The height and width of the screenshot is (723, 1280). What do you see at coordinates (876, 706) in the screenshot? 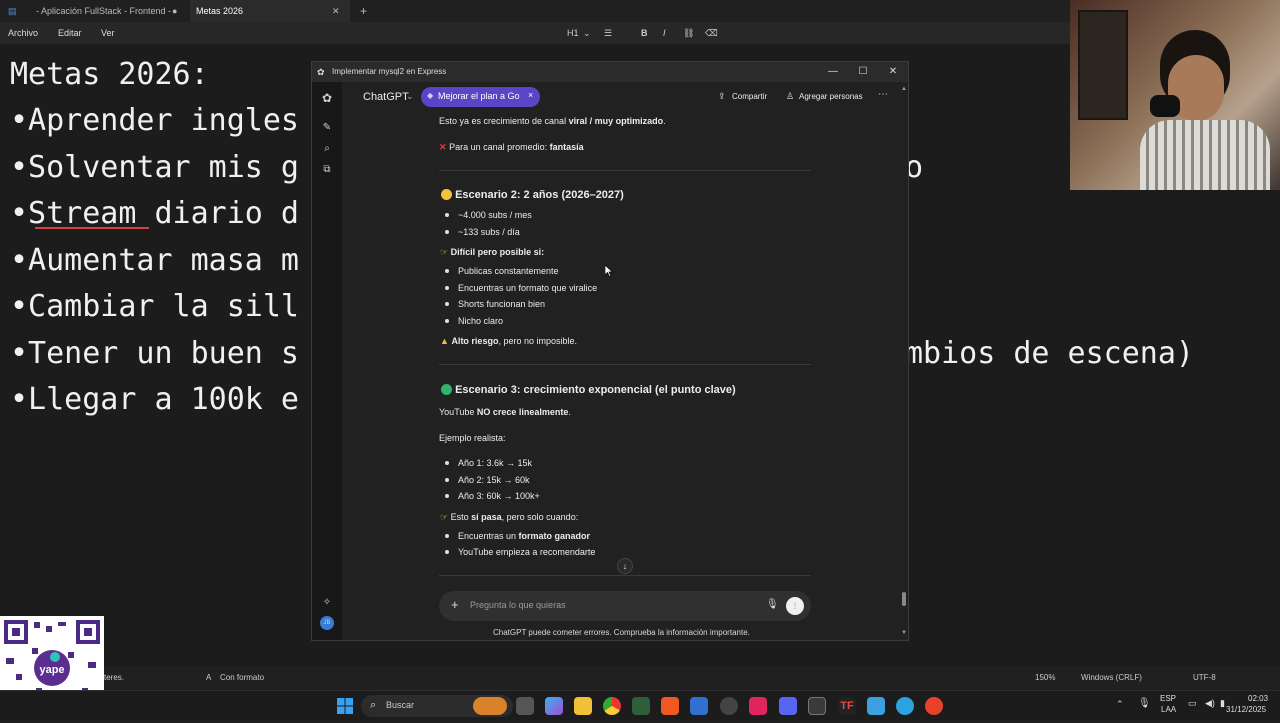
I see `notepad-taskbar-icon` at bounding box center [876, 706].